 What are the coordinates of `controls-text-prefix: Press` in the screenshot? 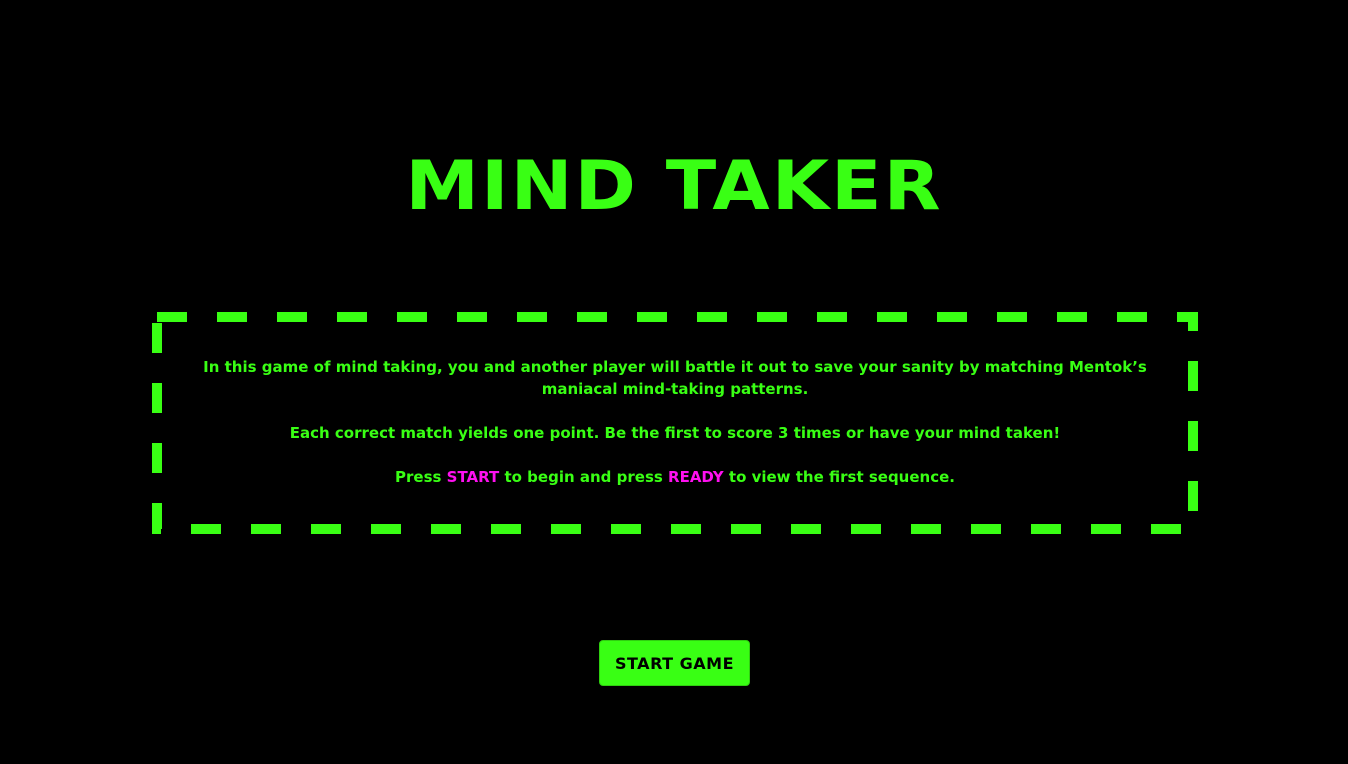 It's located at (421, 477).